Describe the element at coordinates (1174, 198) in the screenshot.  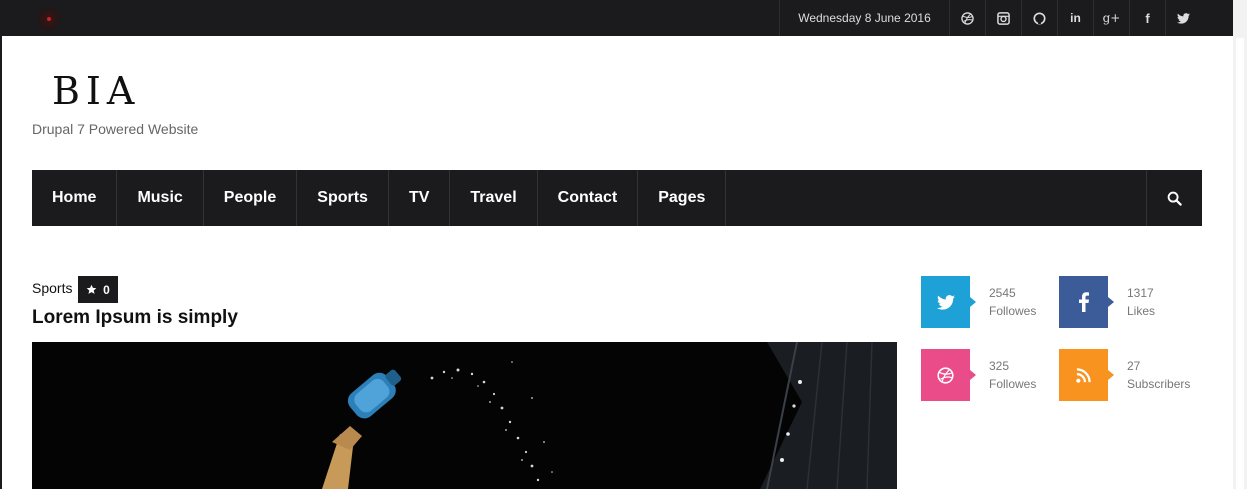
I see `search-icon` at that location.